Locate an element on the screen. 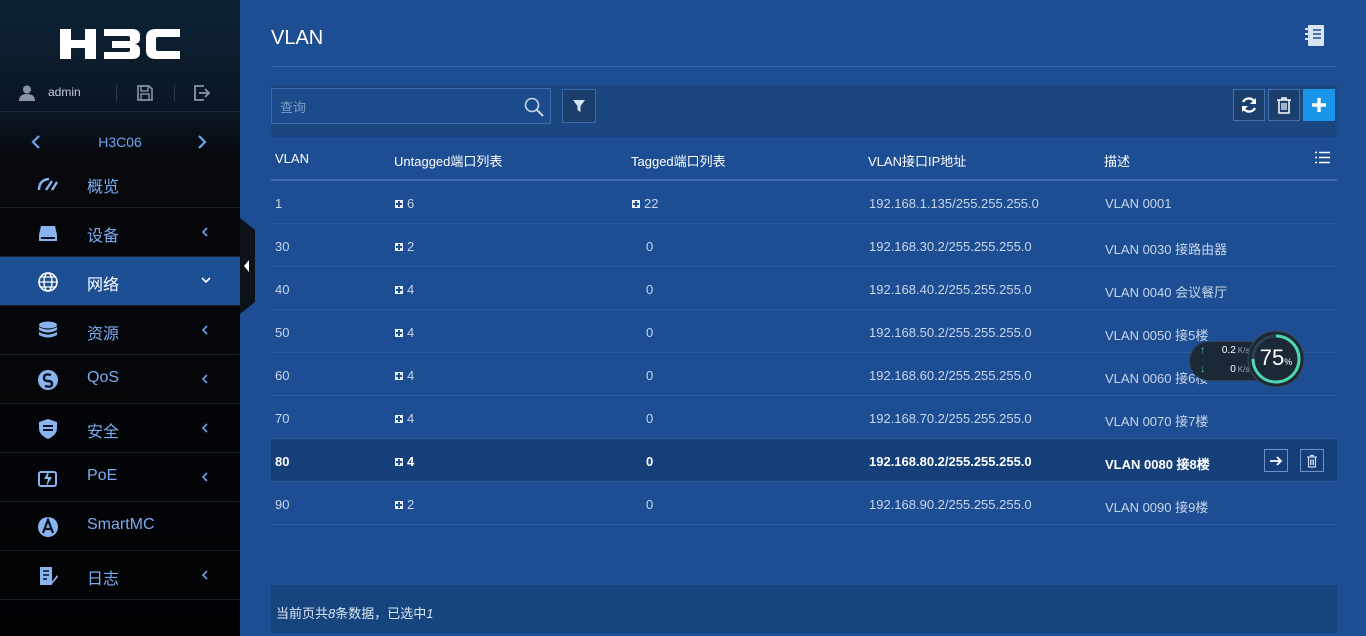 The image size is (1366, 636). table-row: 1 6 22 192.168.1.135/255.255.255.0 VLAN 0001 is located at coordinates (804, 202).